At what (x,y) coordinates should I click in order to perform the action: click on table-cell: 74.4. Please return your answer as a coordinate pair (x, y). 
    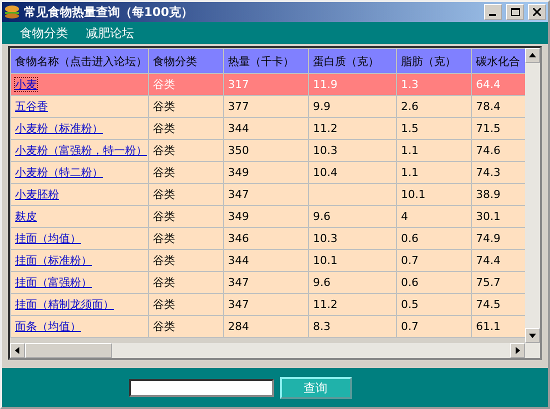
    Looking at the image, I should click on (498, 261).